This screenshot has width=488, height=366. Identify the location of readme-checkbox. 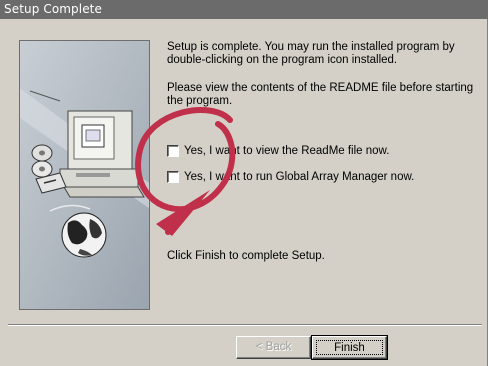
(173, 151).